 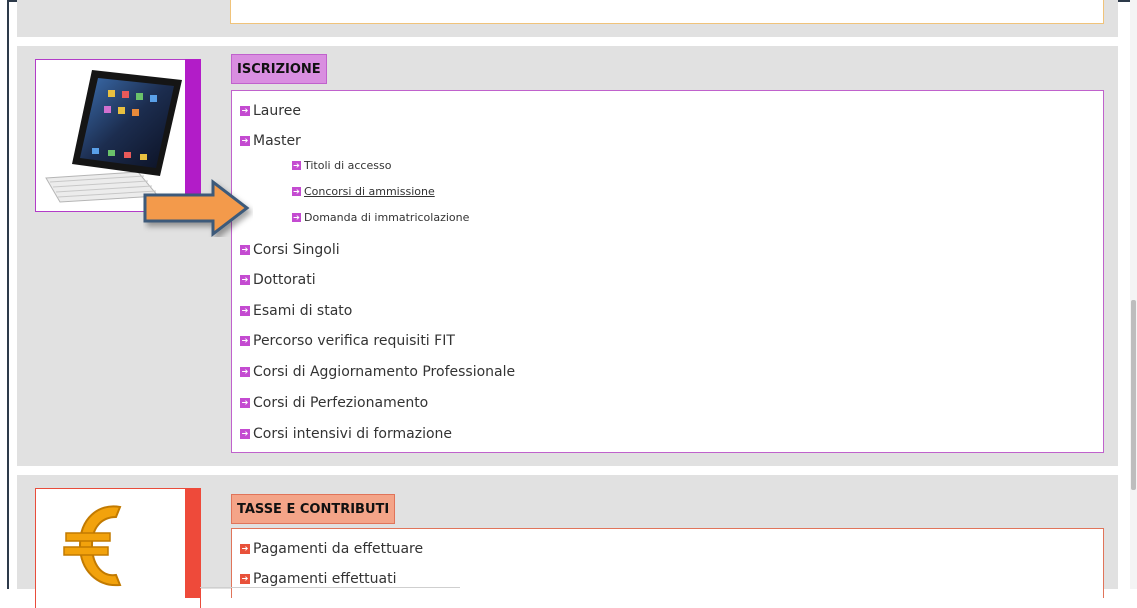 I want to click on previous-section-list, so click(x=667, y=12).